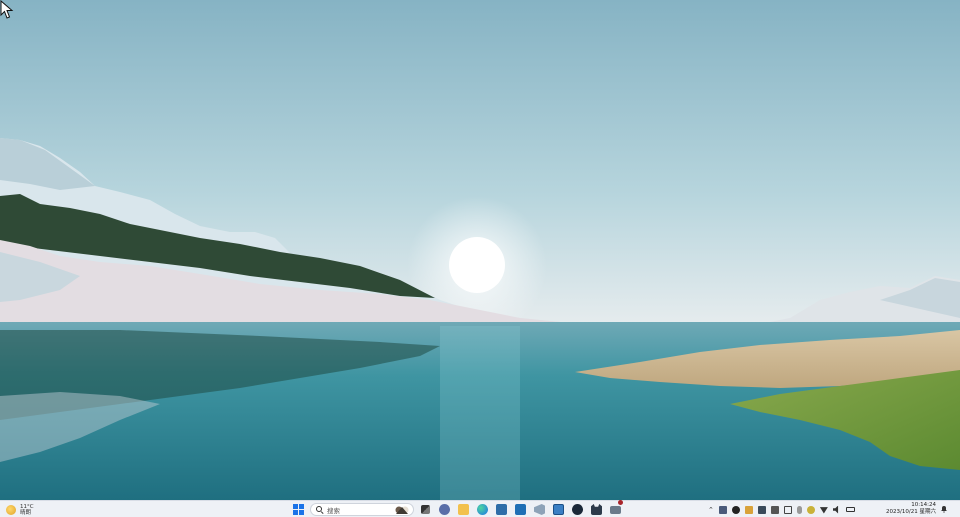 The width and height of the screenshot is (960, 517). I want to click on vscode-icon, so click(539, 509).